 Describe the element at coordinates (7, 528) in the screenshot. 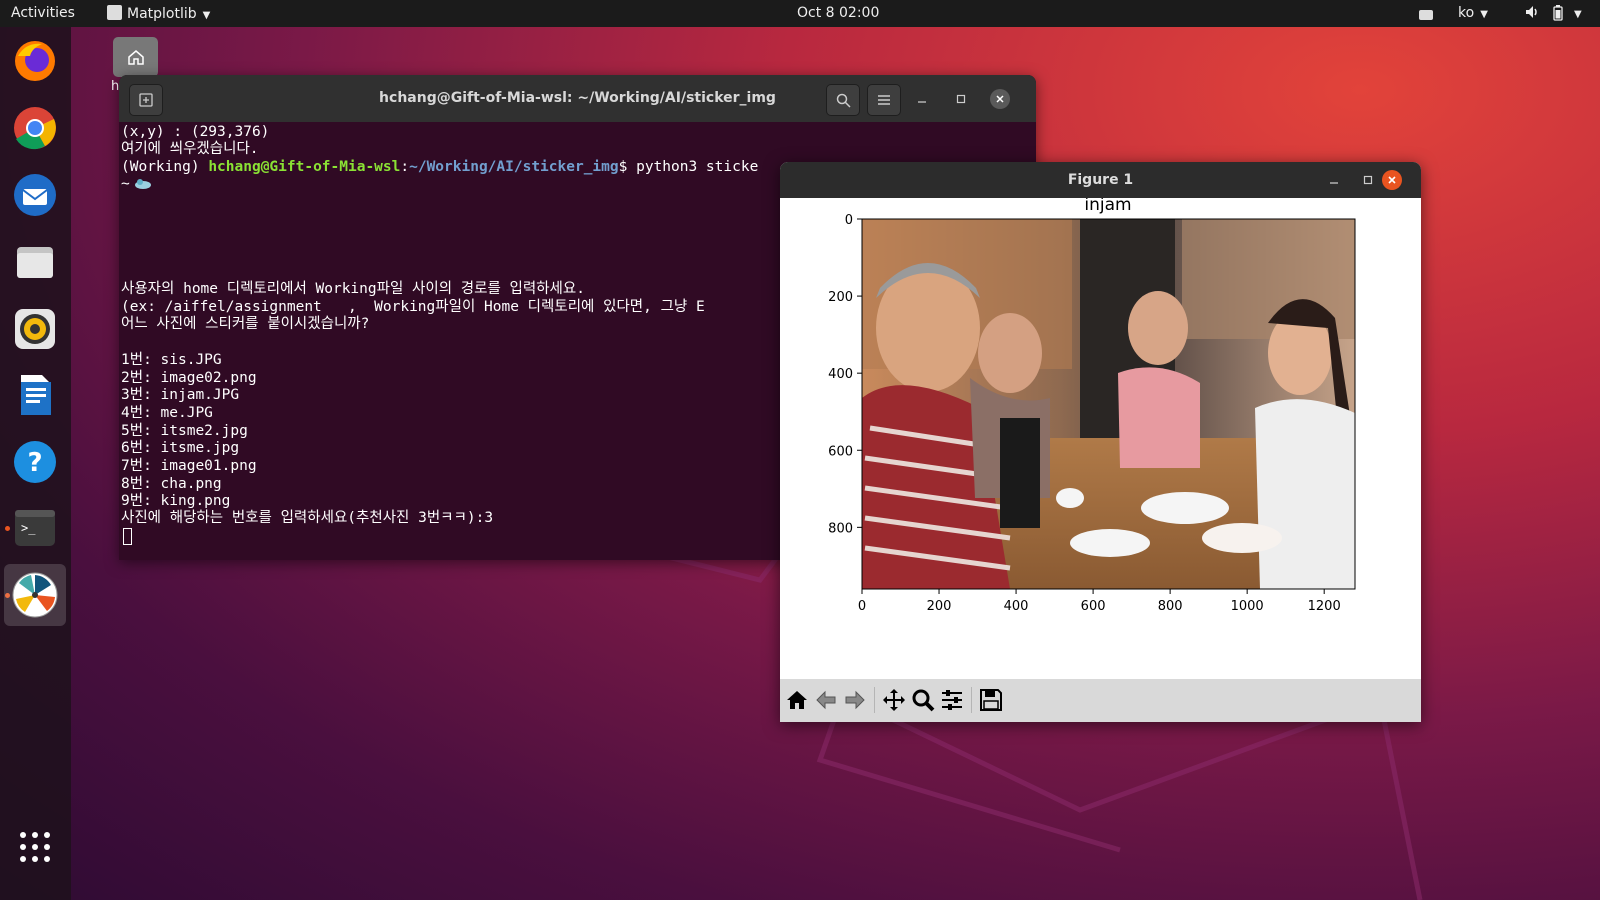

I see `running-indicator` at that location.